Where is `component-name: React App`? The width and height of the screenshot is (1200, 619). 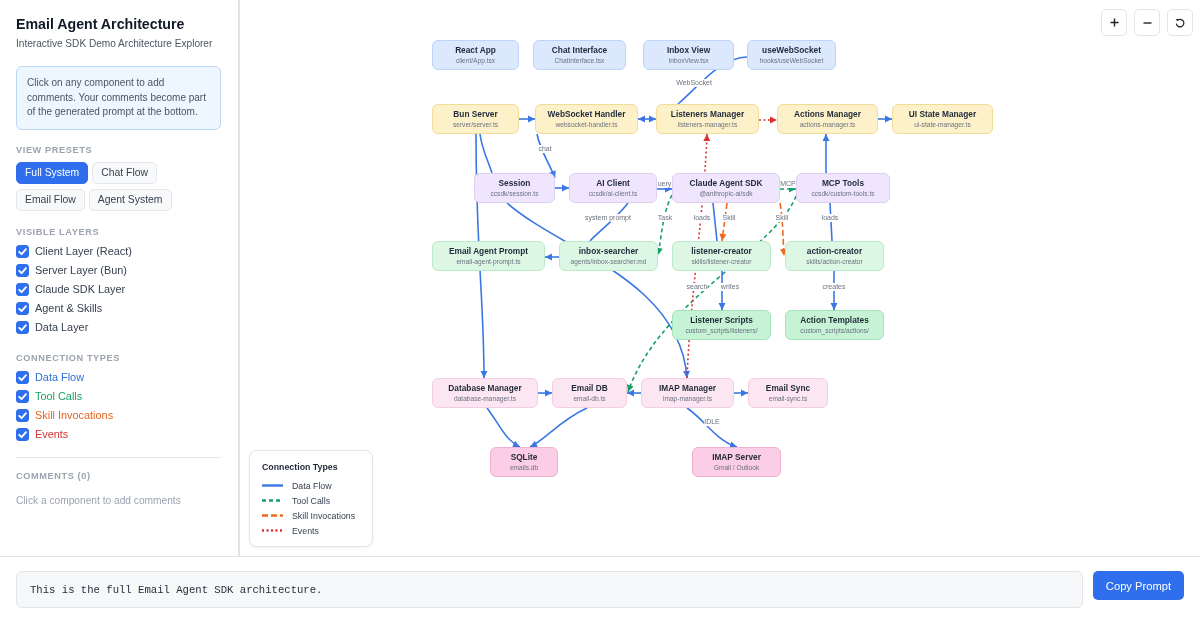 component-name: React App is located at coordinates (475, 50).